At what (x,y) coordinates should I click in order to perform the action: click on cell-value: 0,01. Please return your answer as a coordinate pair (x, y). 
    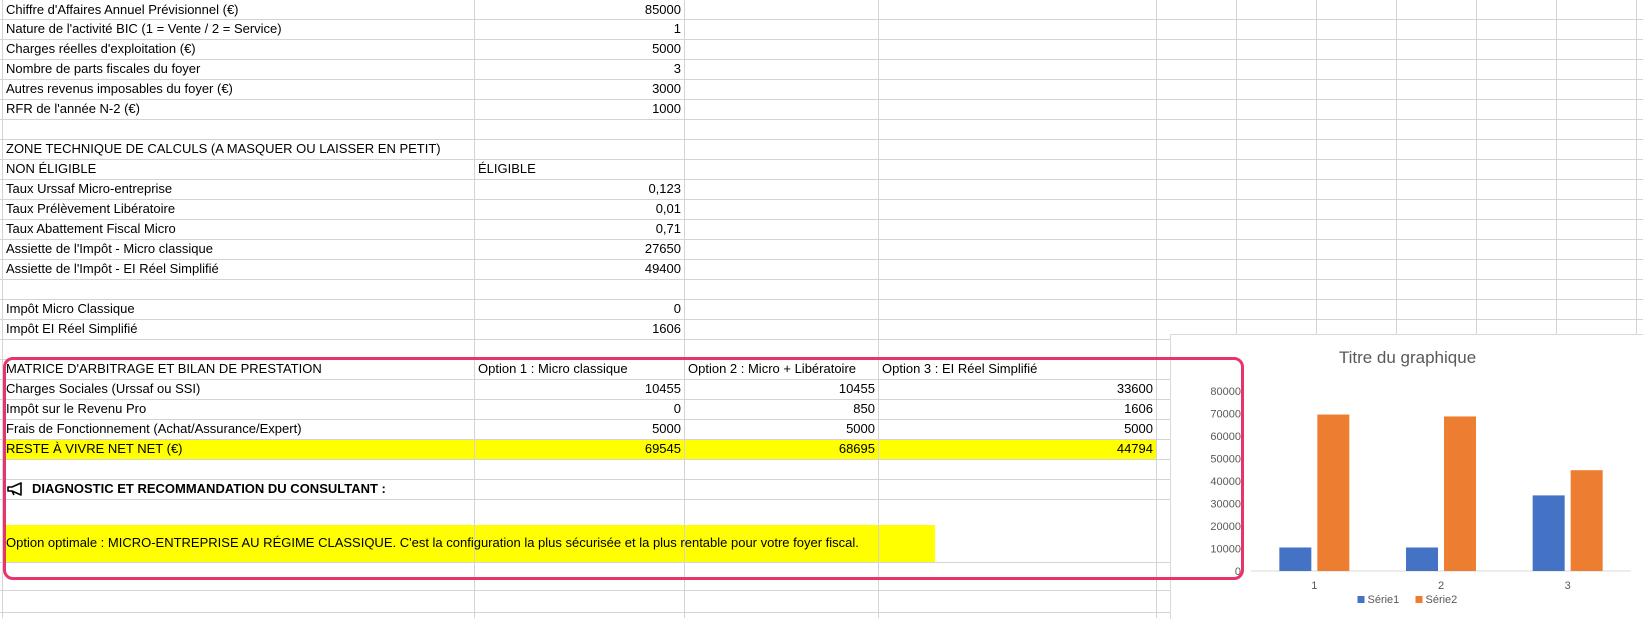
    Looking at the image, I should click on (579, 209).